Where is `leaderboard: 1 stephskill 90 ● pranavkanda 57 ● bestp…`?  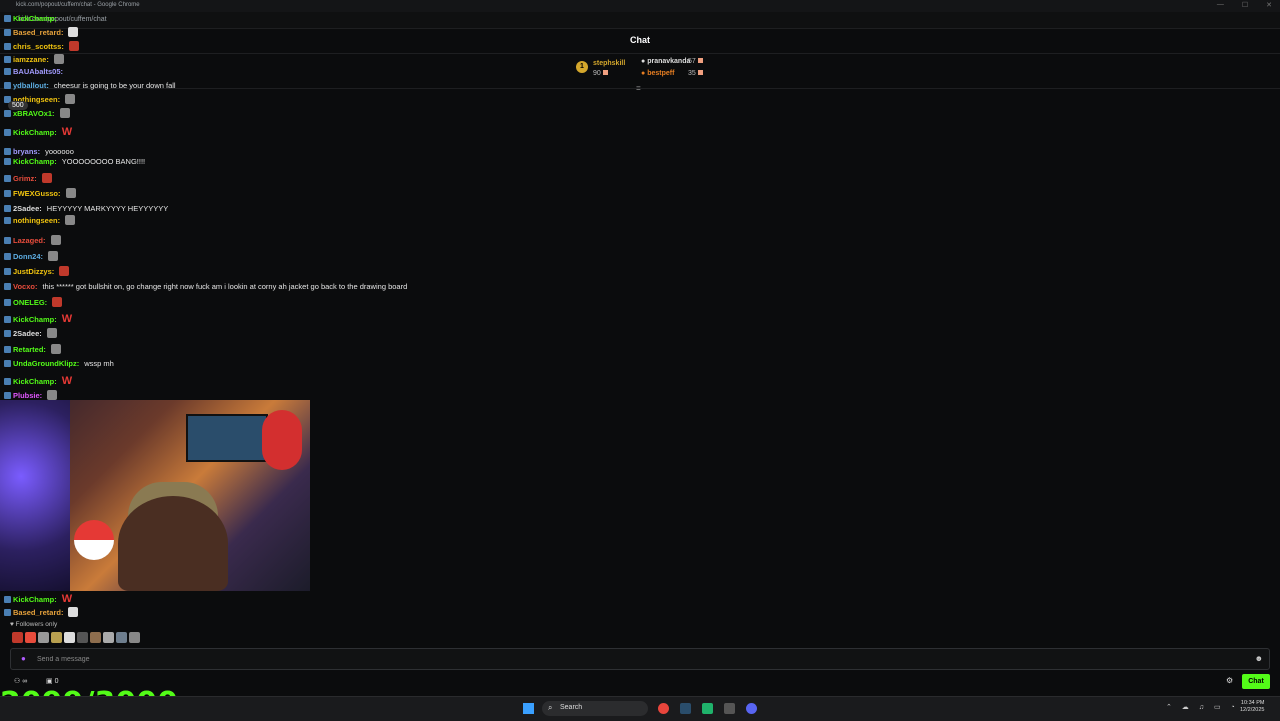 leaderboard: 1 stephskill 90 ● pranavkanda 57 ● bestp… is located at coordinates (644, 71).